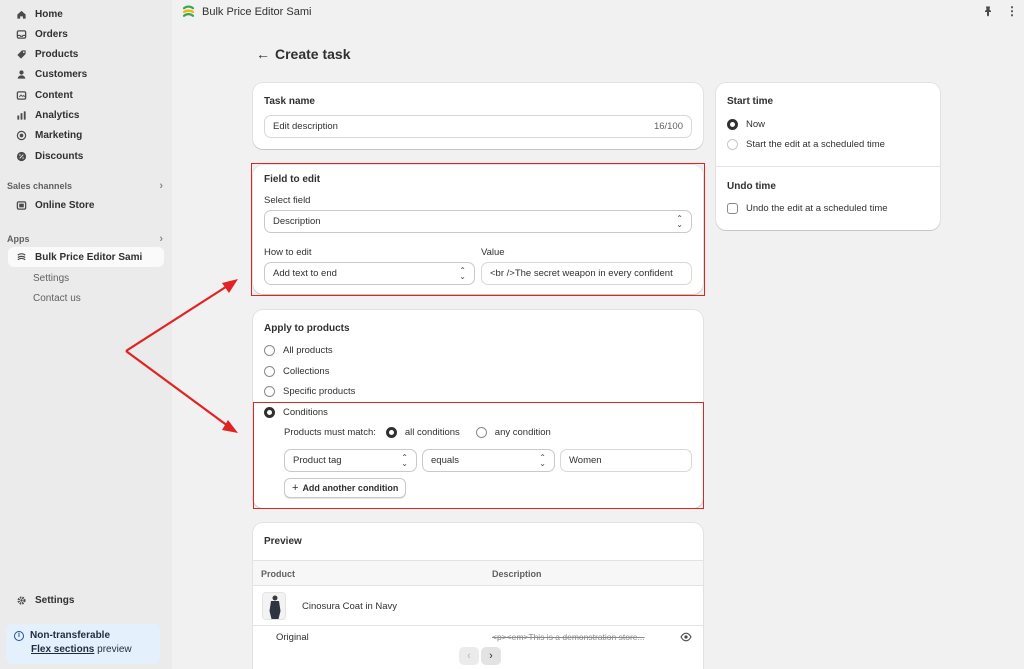 Image resolution: width=1024 pixels, height=669 pixels. What do you see at coordinates (307, 328) in the screenshot?
I see `apply-to-products-title: Apply to products` at bounding box center [307, 328].